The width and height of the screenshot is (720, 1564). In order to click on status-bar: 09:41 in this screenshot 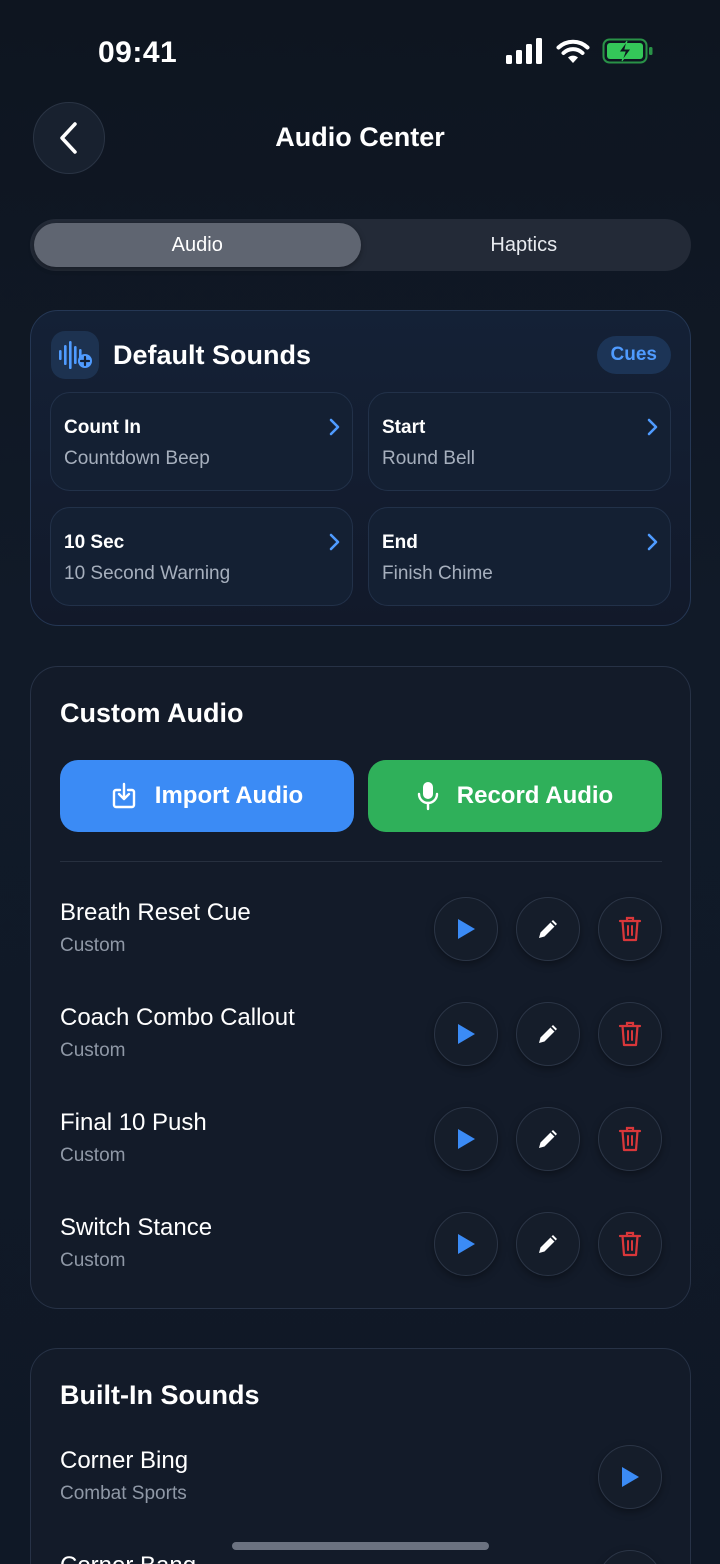, I will do `click(360, 50)`.